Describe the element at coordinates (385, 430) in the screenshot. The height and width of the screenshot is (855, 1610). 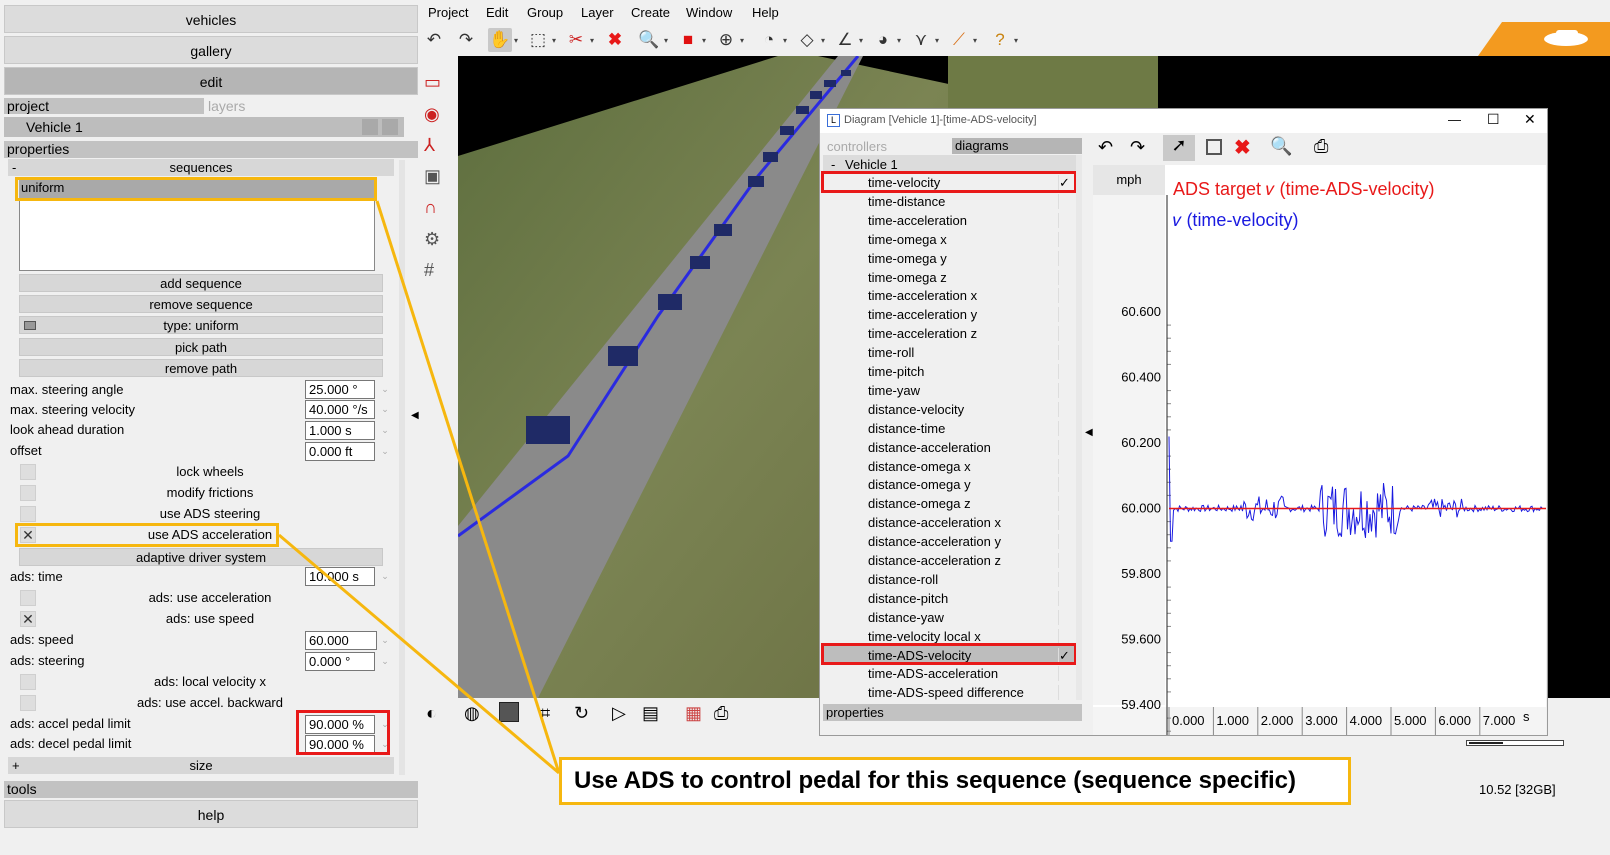
I see `look-ahead-duration-spin: ⌄` at that location.